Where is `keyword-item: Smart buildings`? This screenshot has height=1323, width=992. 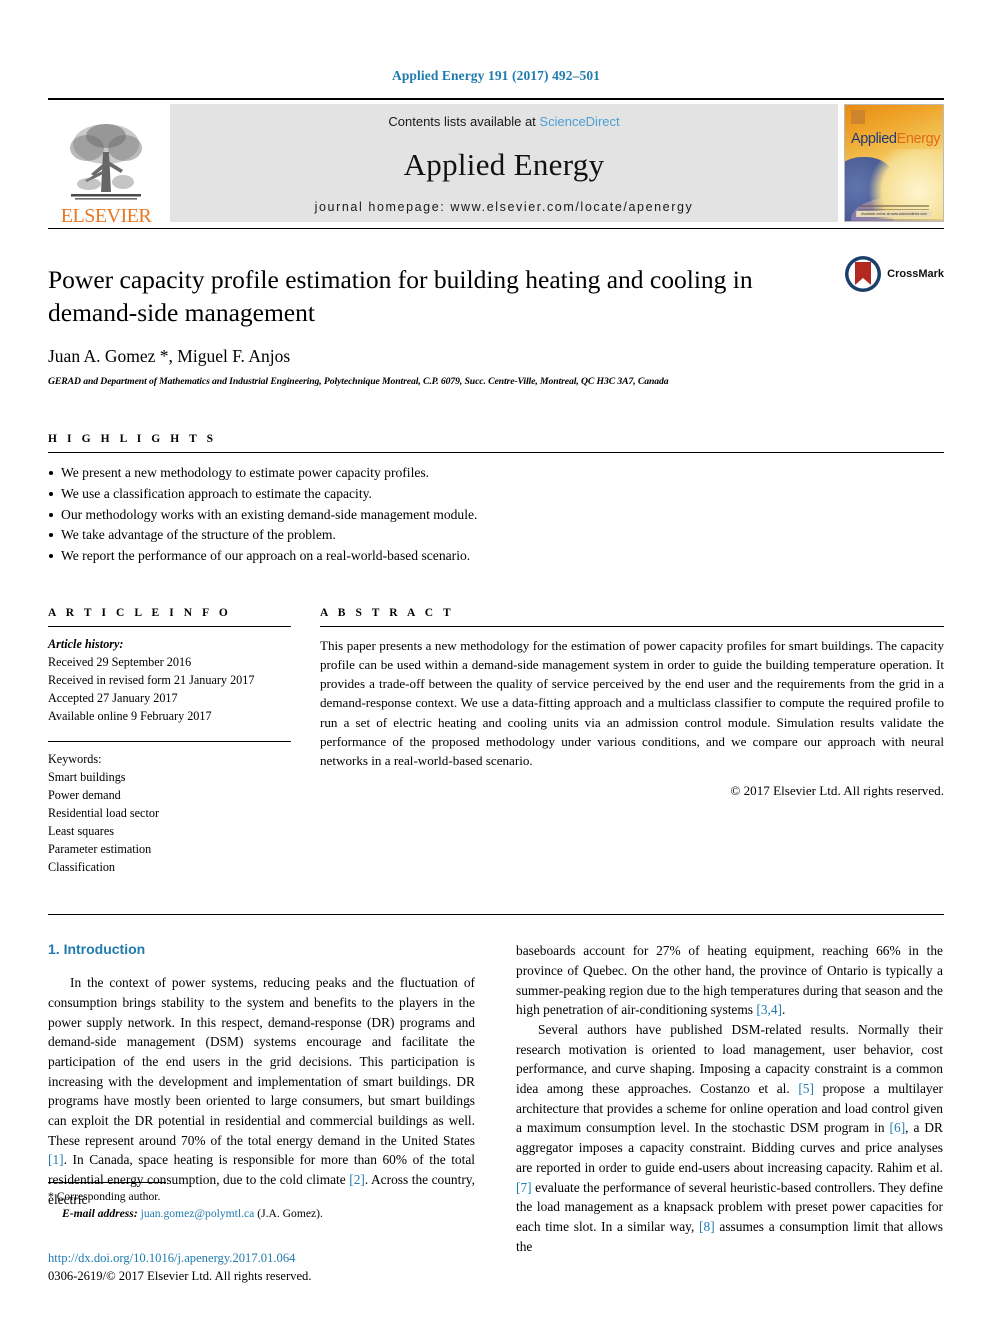
keyword-item: Smart buildings is located at coordinates (87, 776).